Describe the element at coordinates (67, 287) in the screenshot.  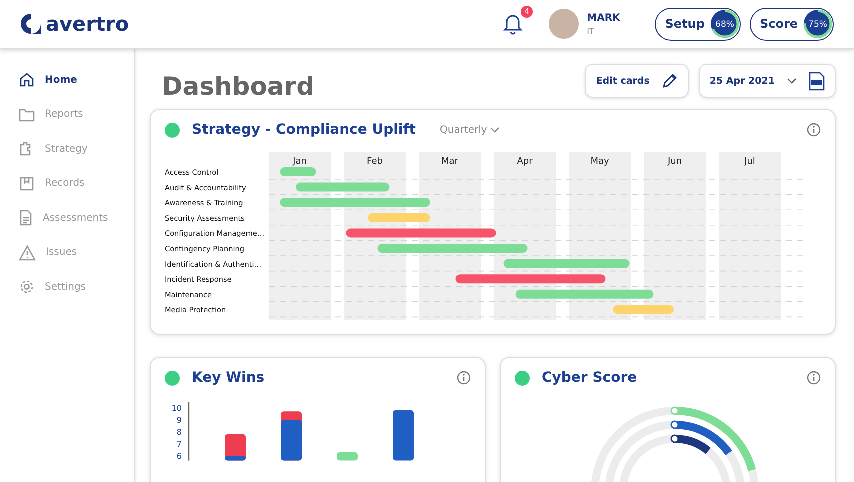
I see `sidebar-item: Settings` at that location.